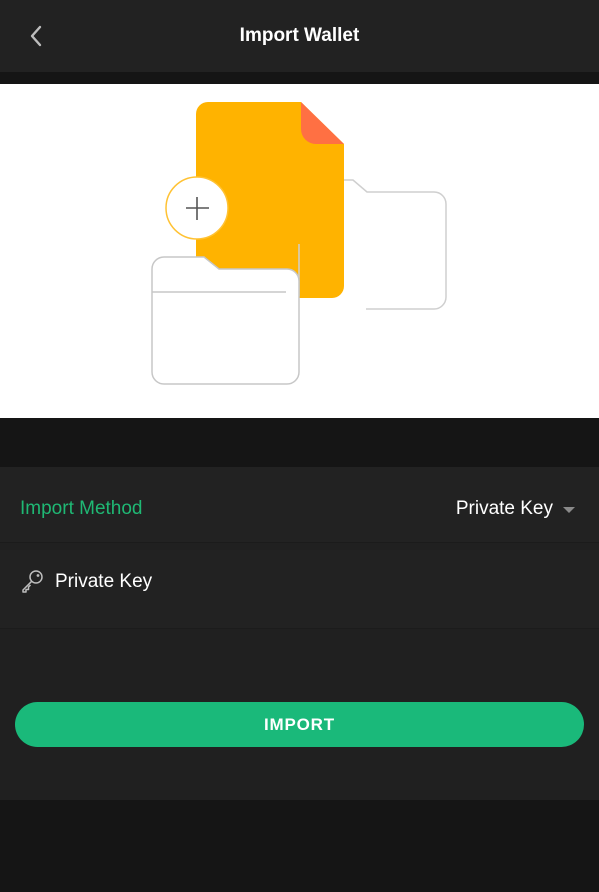 The height and width of the screenshot is (892, 599). Describe the element at coordinates (299, 724) in the screenshot. I see `import-button: IMPORT` at that location.